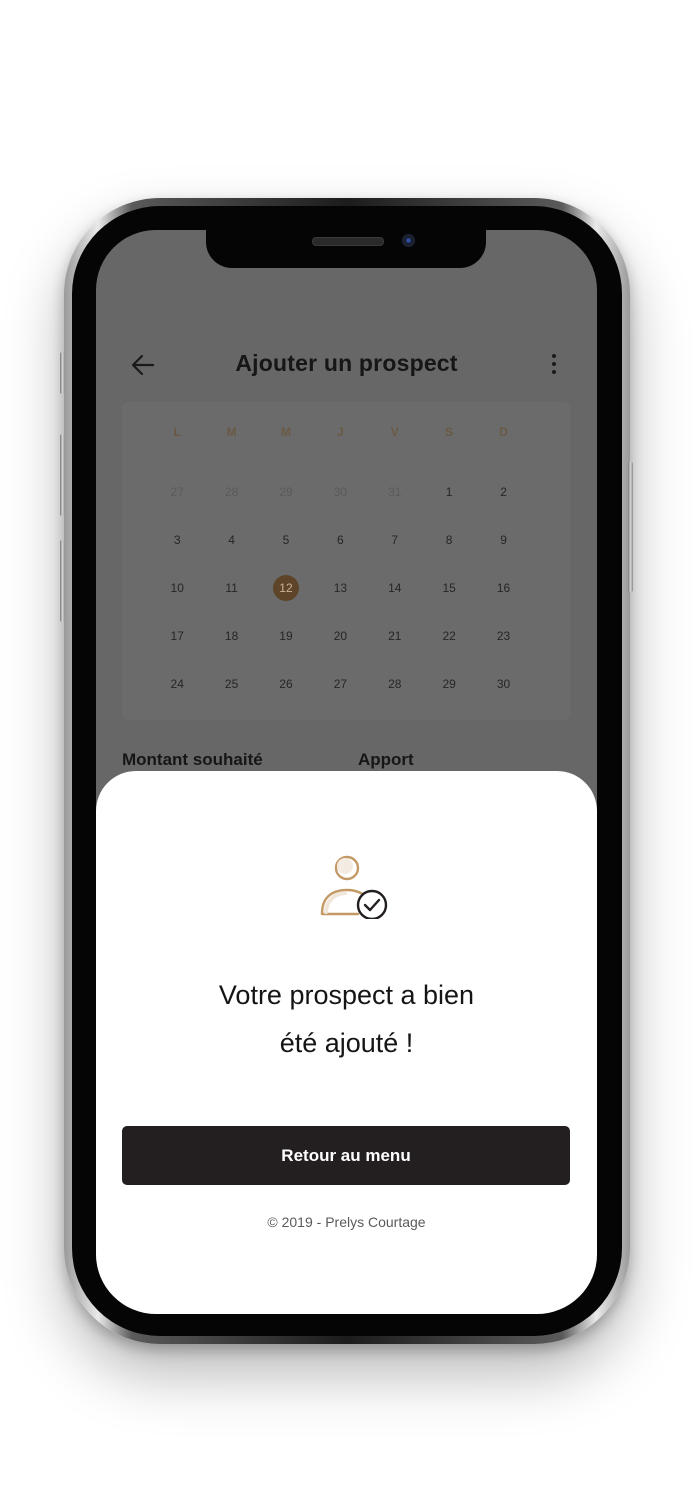 The height and width of the screenshot is (1500, 693). I want to click on calendar-day: 20, so click(340, 636).